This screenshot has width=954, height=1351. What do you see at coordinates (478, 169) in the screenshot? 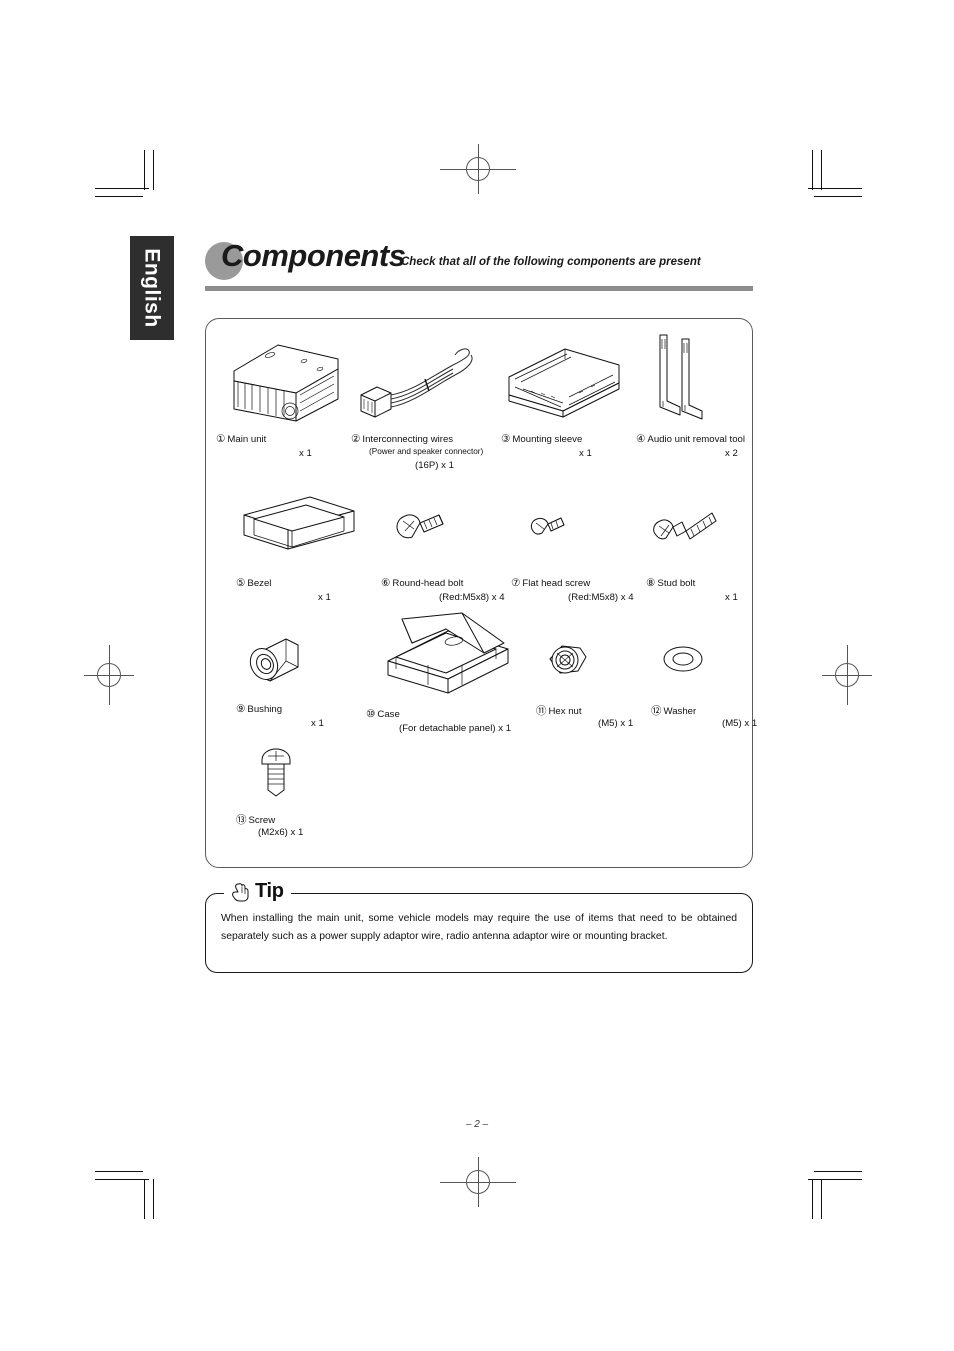
I see `registration-mark-top` at bounding box center [478, 169].